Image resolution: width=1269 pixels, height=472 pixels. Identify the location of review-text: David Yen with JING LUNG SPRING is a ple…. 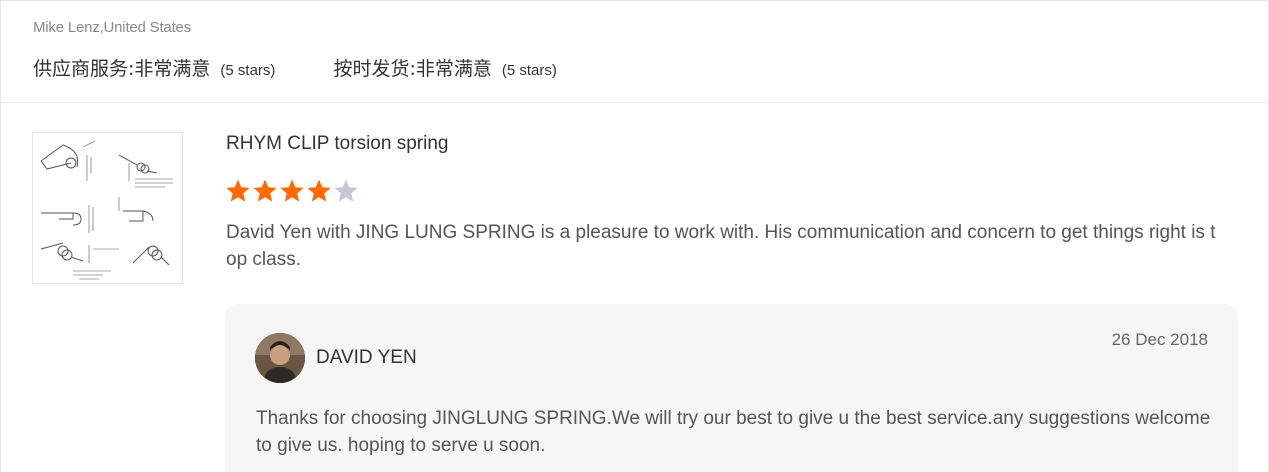
(721, 246).